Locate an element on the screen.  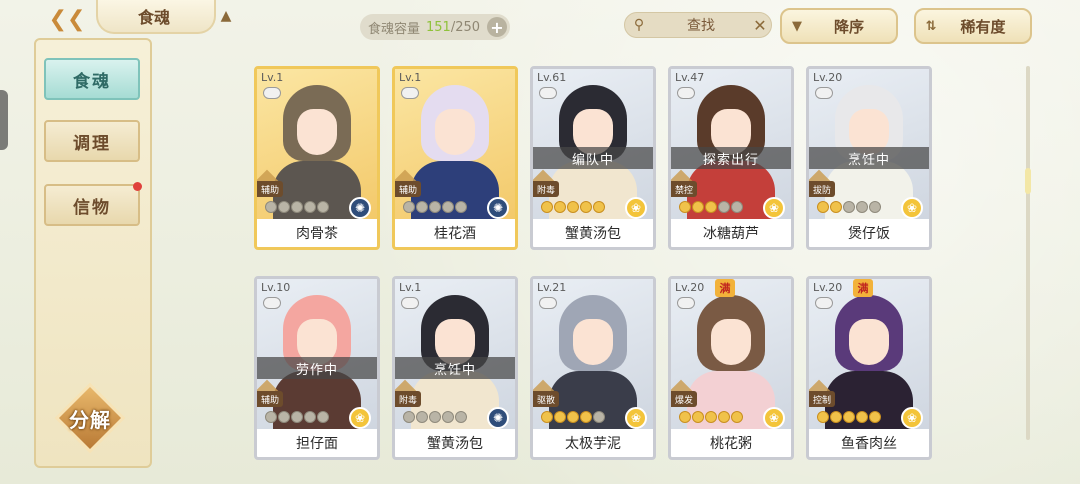
back-arrow-icon: ❮❮ is located at coordinates (67, 19).